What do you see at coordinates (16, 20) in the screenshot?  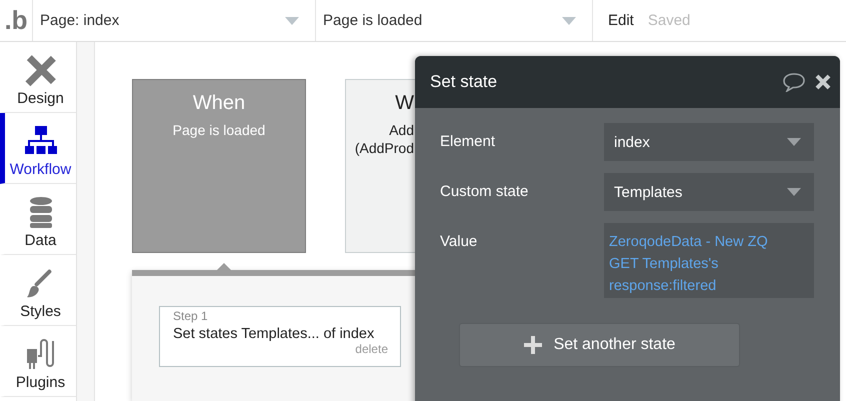 I see `app-logo: .b` at bounding box center [16, 20].